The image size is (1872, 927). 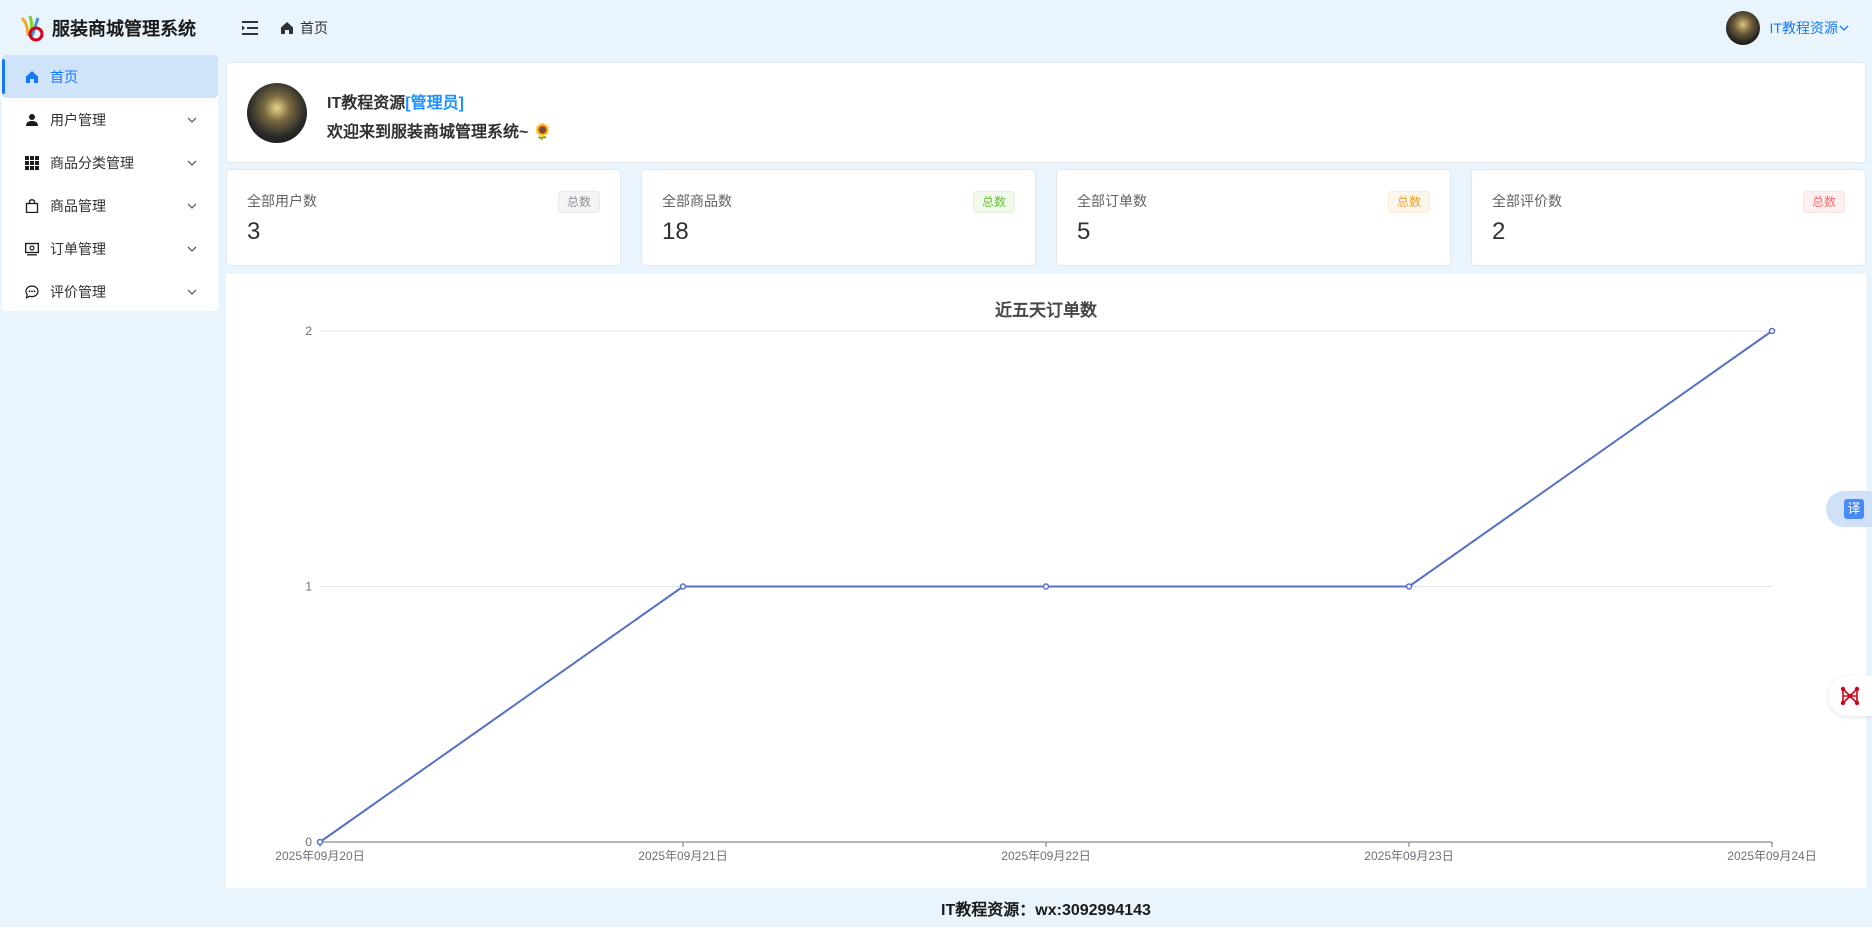 What do you see at coordinates (1084, 231) in the screenshot?
I see `stat-value: 5` at bounding box center [1084, 231].